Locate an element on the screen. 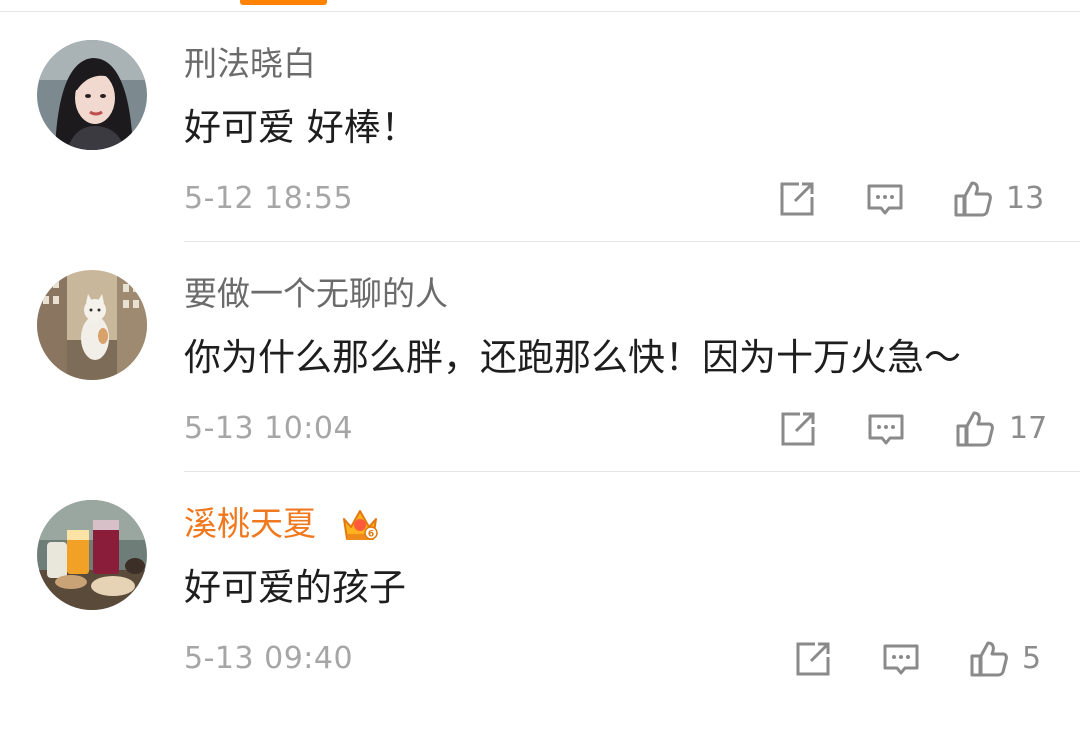 Image resolution: width=1080 pixels, height=730 pixels. username: 刑法晓白 is located at coordinates (250, 64).